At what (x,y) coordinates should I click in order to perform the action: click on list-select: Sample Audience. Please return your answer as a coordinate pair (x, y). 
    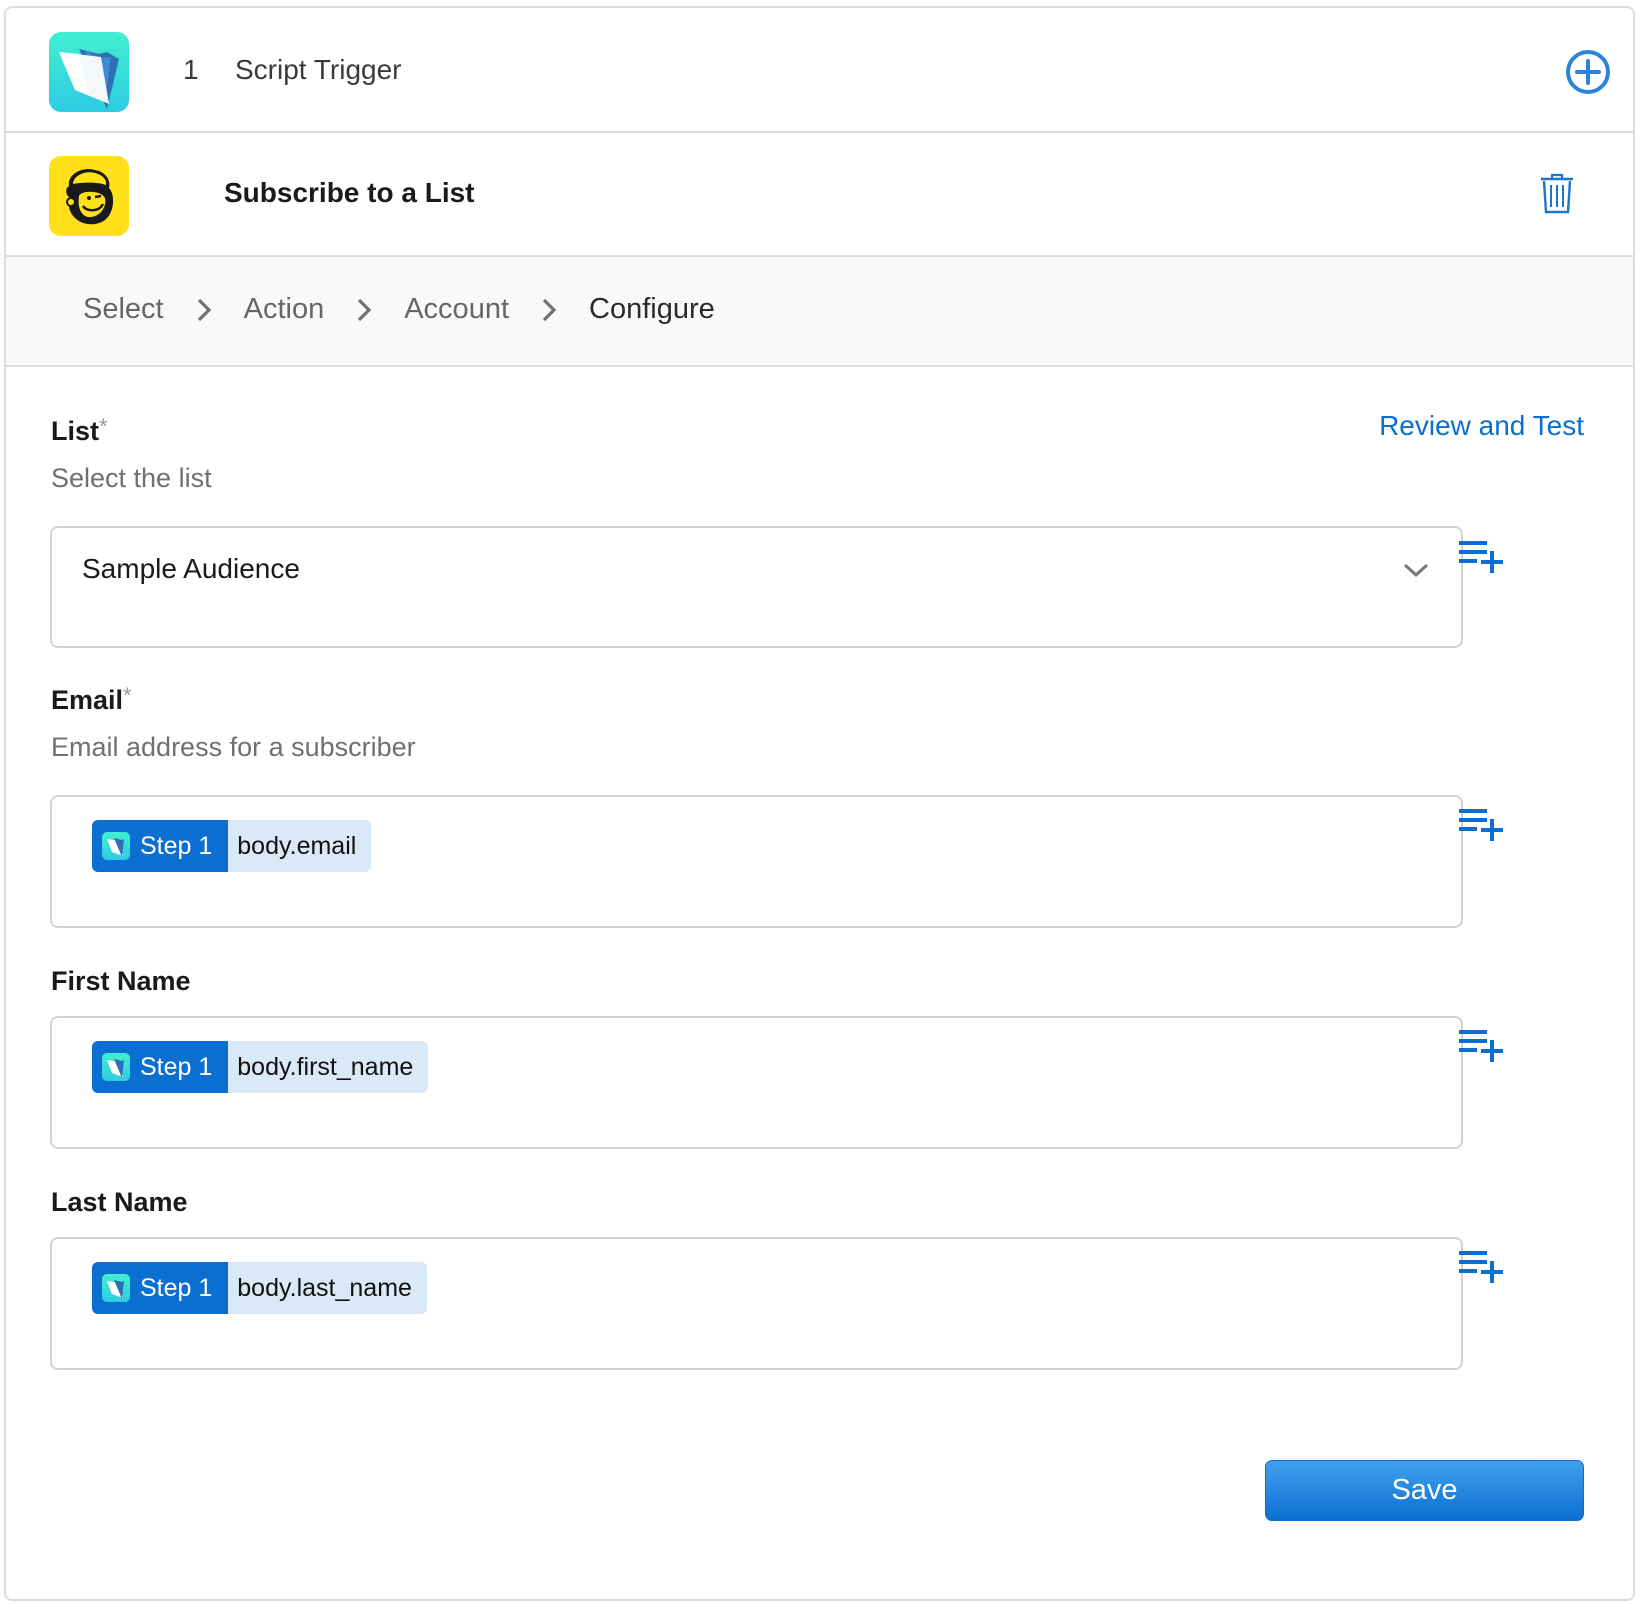
    Looking at the image, I should click on (756, 587).